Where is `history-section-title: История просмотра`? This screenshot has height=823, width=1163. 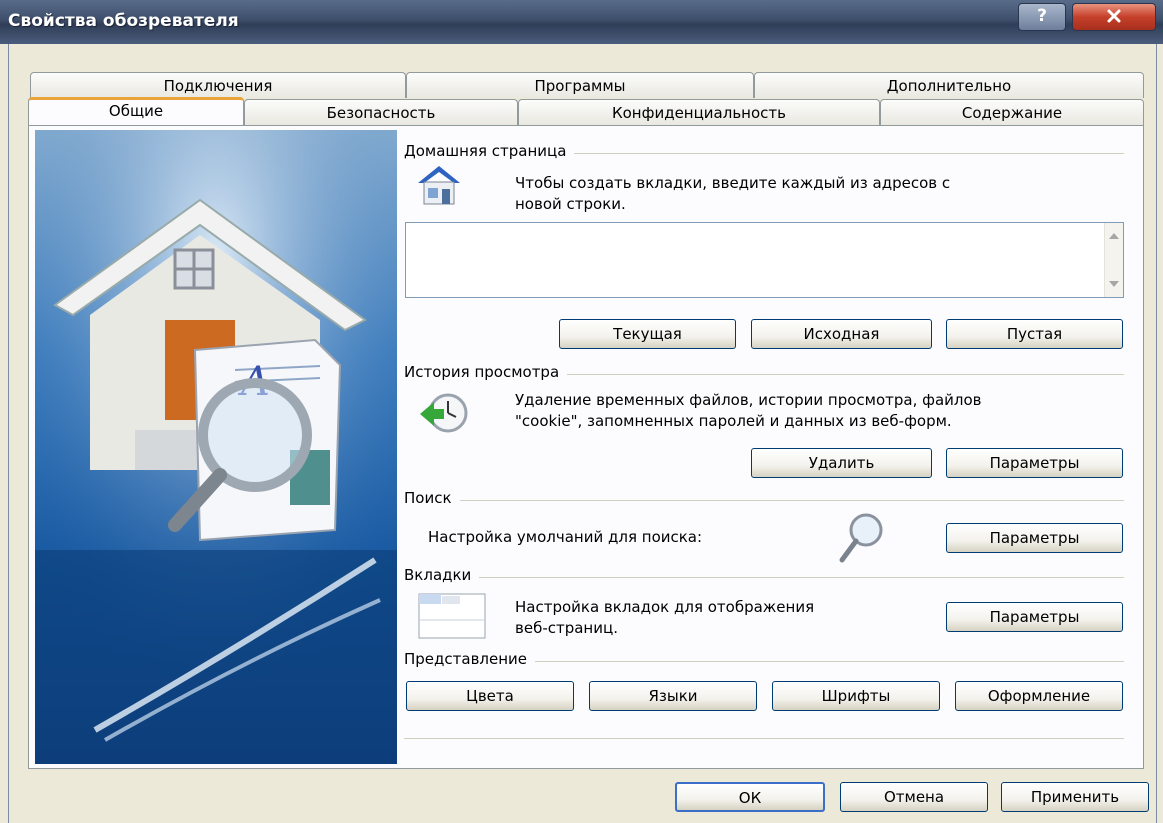 history-section-title: История просмотра is located at coordinates (486, 372).